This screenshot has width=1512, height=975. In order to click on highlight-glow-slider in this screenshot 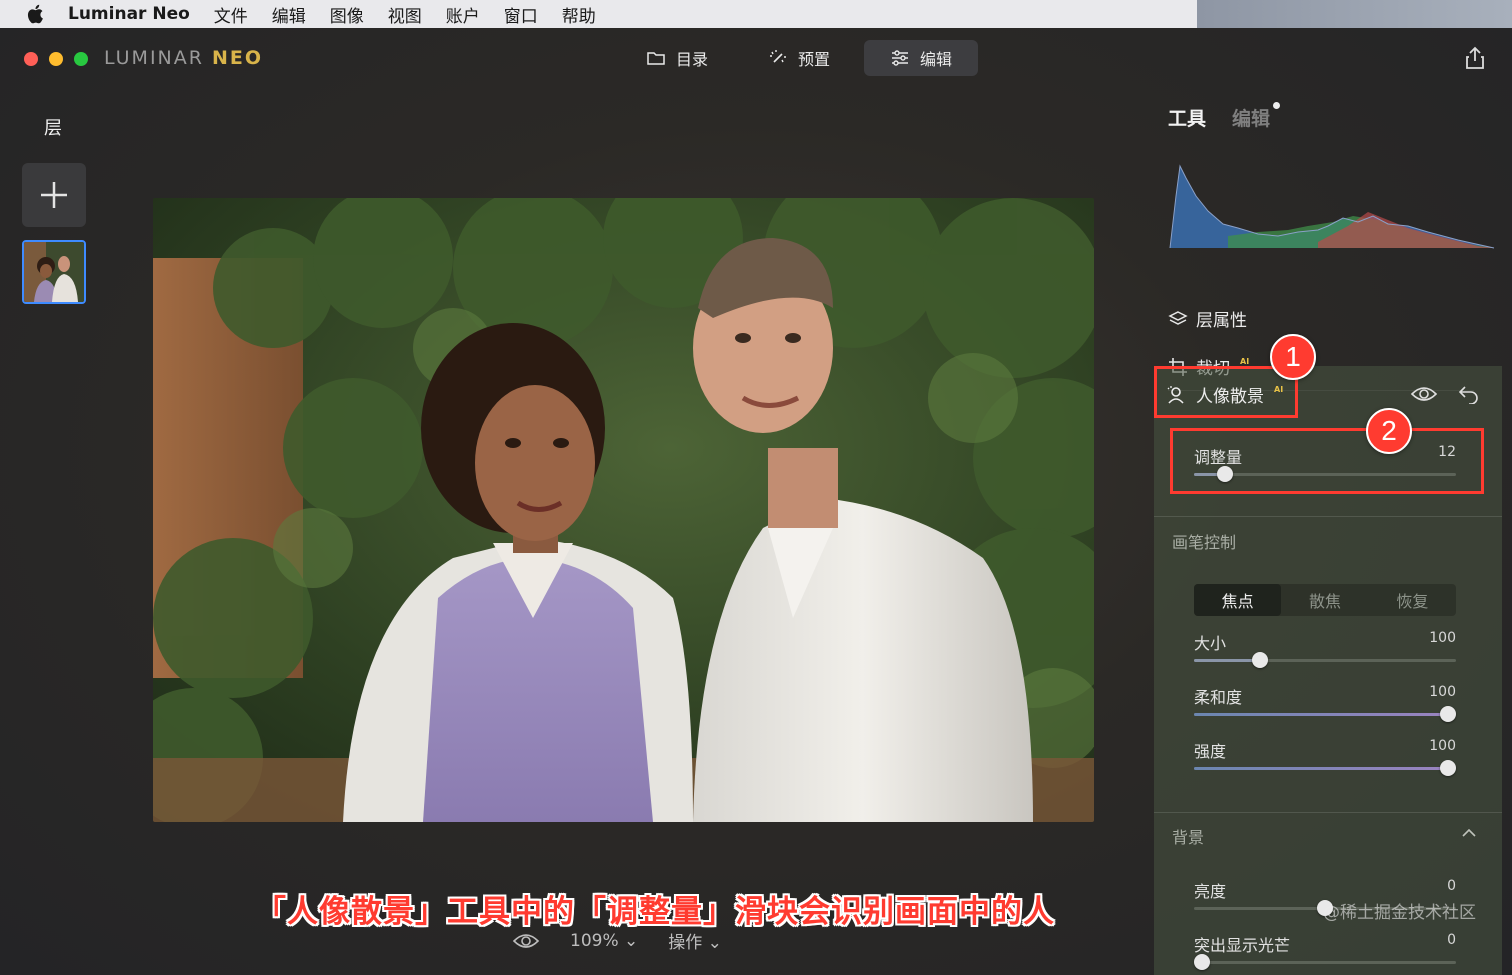, I will do `click(1324, 962)`.